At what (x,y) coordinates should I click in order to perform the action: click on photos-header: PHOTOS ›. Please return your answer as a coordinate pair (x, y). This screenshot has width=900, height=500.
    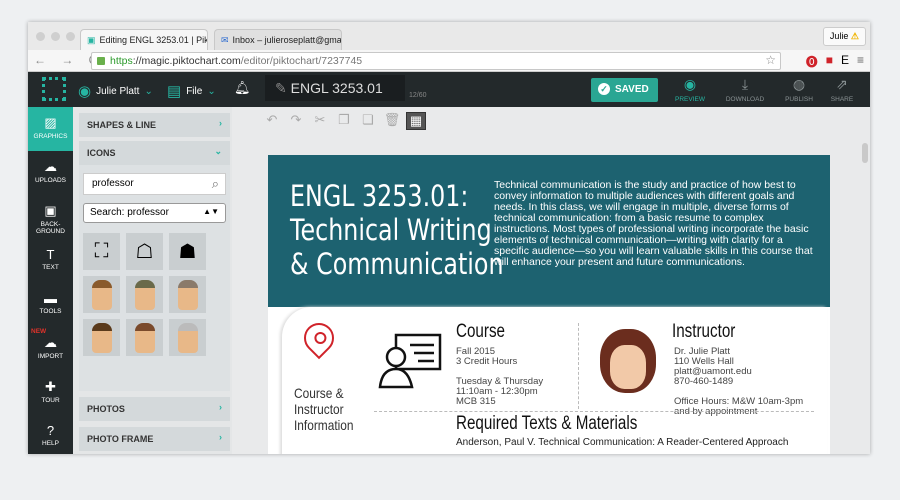
    Looking at the image, I should click on (154, 409).